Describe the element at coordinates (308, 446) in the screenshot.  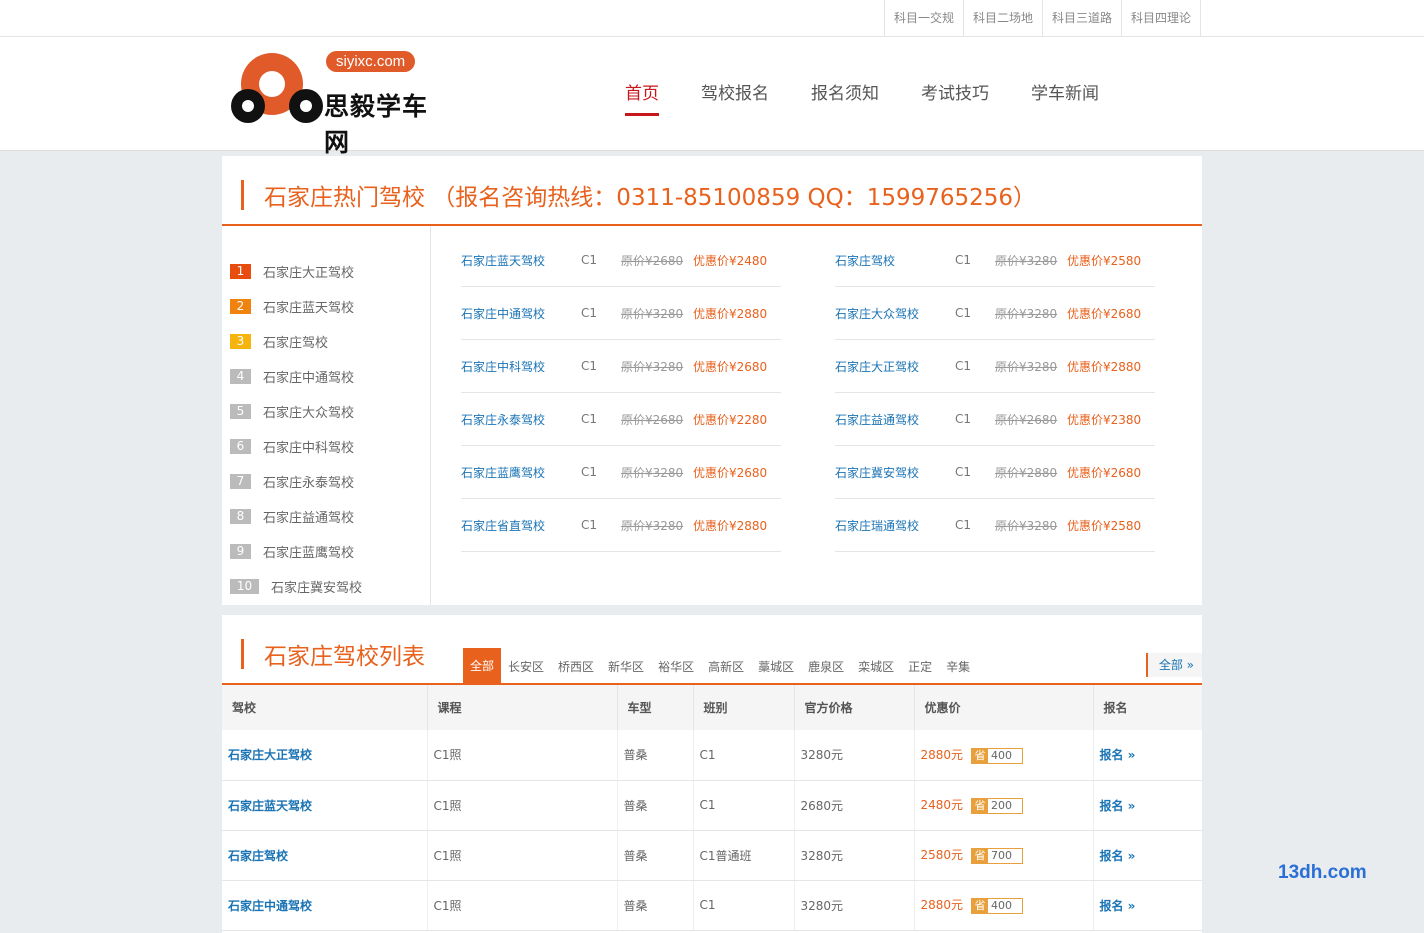
I see `rank-school-name: 石家庄中科驾校` at that location.